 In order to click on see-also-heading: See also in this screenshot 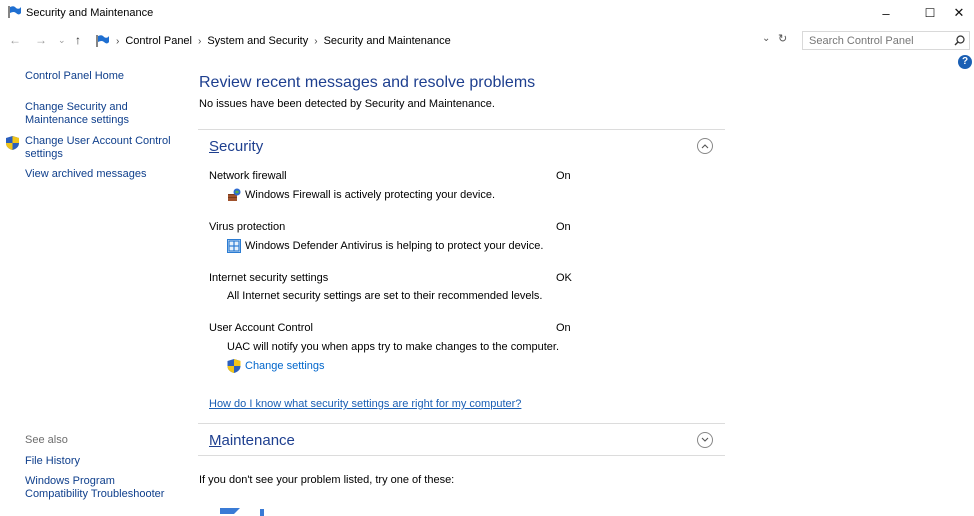, I will do `click(46, 440)`.